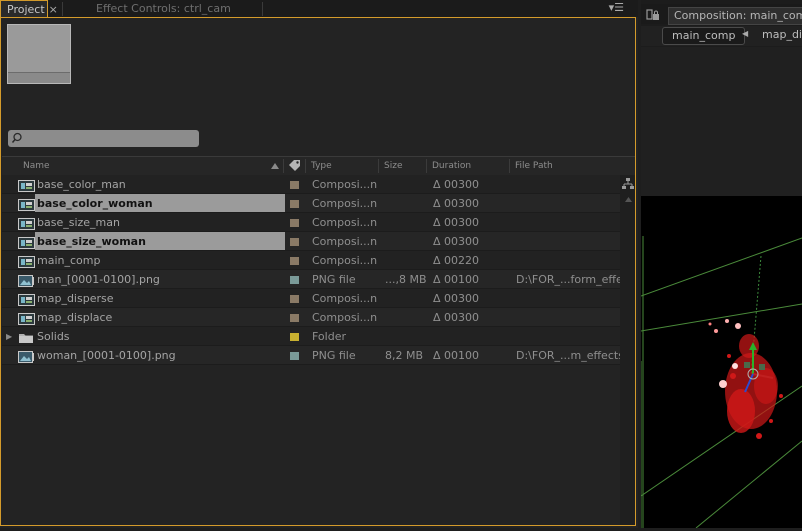 This screenshot has height=531, width=802. I want to click on tab-project: Project ×, so click(29, 9).